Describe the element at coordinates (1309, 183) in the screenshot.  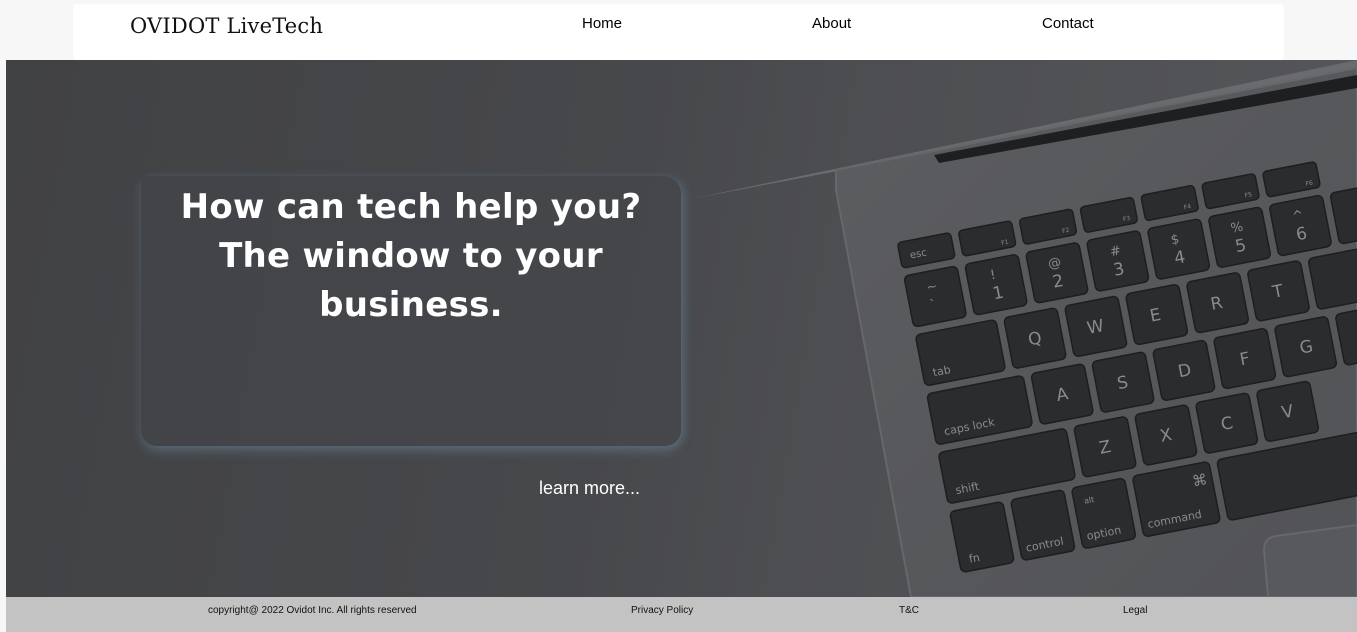
I see `svg-text: F6` at that location.